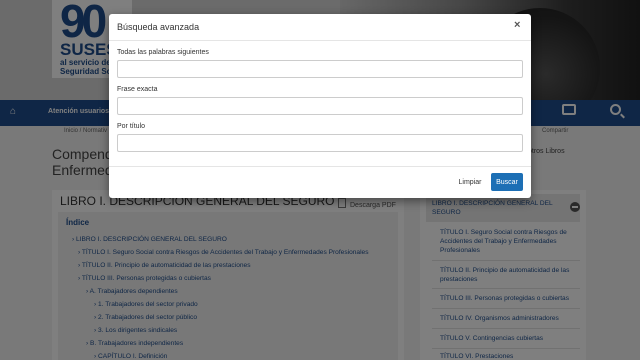 This screenshot has height=360, width=640. Describe the element at coordinates (517, 25) in the screenshot. I see `close-icon: ×` at that location.